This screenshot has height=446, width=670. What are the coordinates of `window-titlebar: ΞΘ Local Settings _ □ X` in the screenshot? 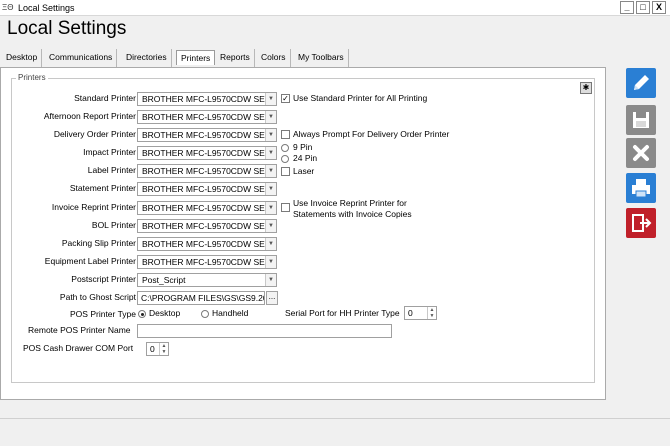 It's located at (335, 8).